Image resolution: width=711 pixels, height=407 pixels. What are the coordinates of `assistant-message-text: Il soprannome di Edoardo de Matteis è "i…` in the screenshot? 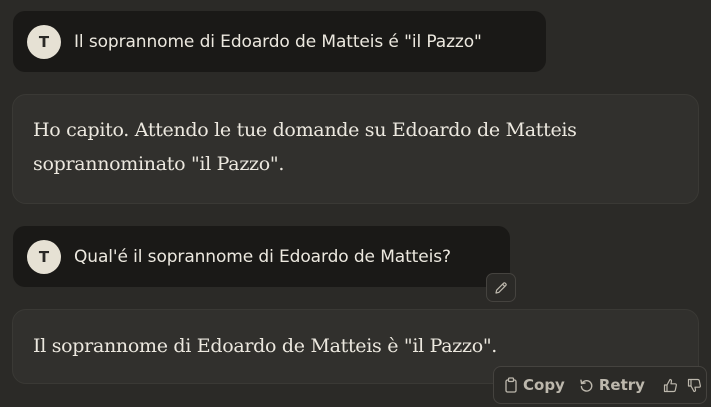 It's located at (265, 346).